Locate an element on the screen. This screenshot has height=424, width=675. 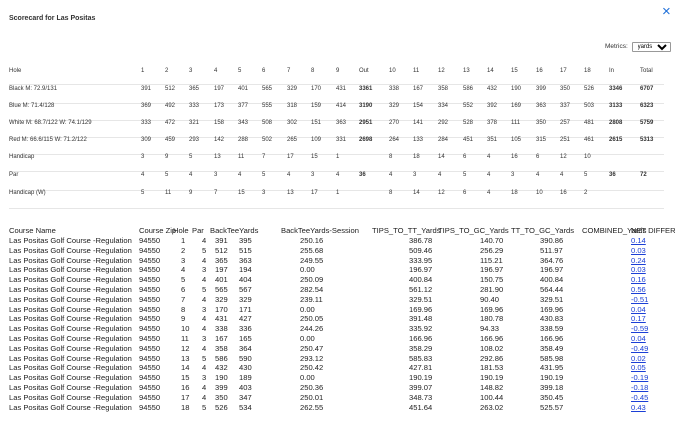
net-difference-link: -0.59 is located at coordinates (639, 328).